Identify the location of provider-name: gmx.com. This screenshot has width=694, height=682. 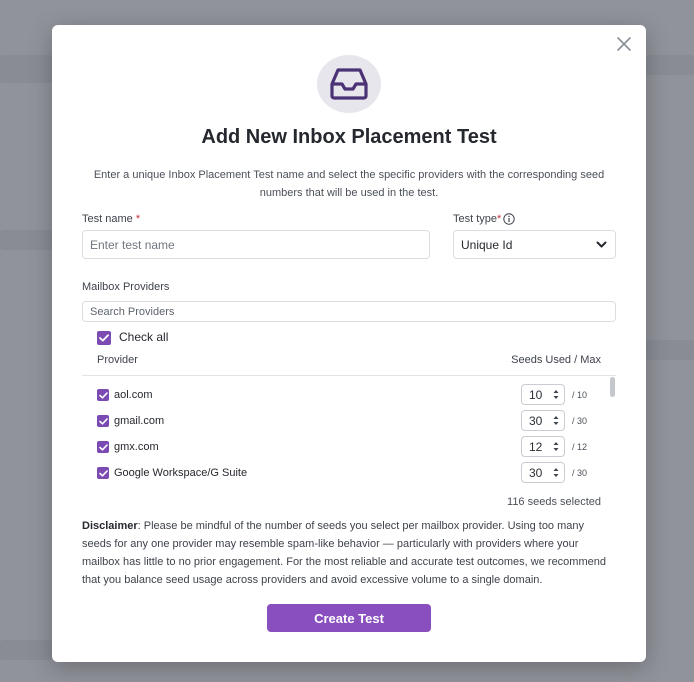
(136, 447).